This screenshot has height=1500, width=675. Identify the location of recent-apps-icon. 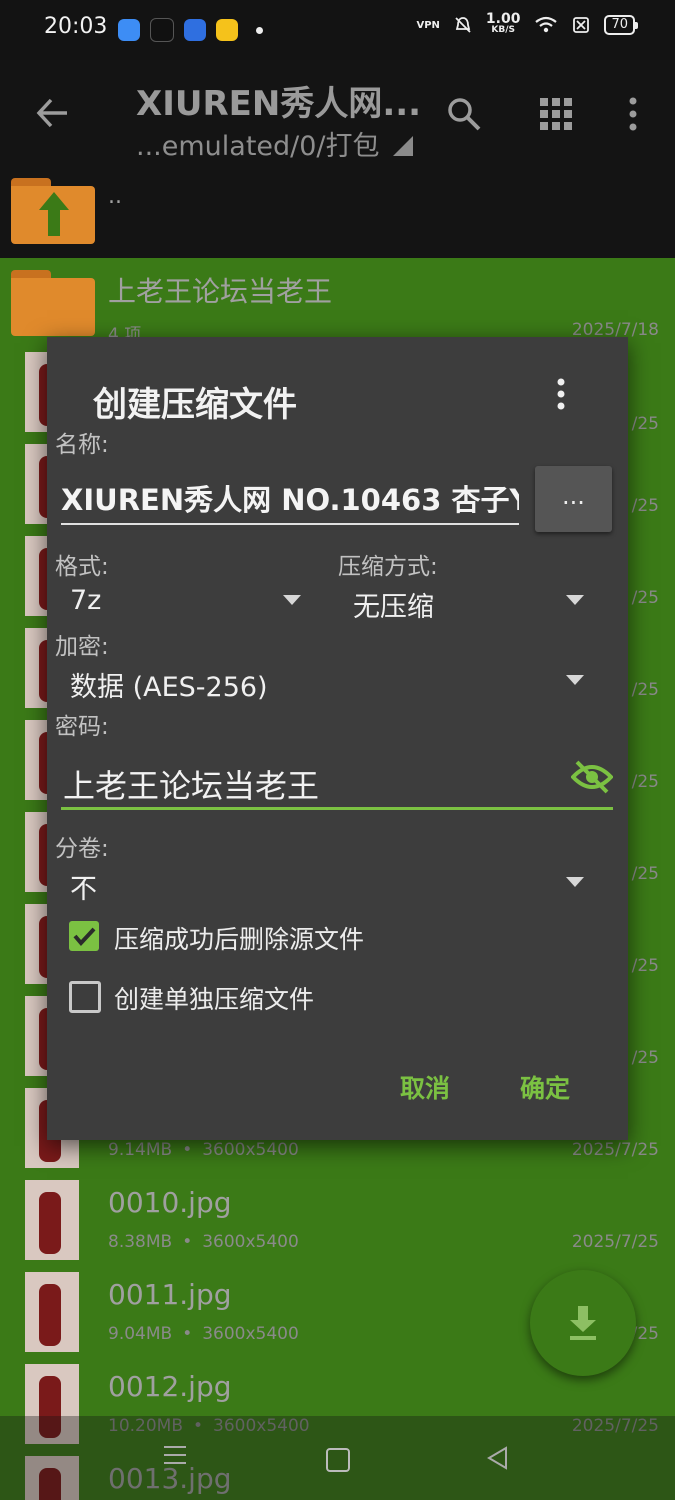
(175, 1455).